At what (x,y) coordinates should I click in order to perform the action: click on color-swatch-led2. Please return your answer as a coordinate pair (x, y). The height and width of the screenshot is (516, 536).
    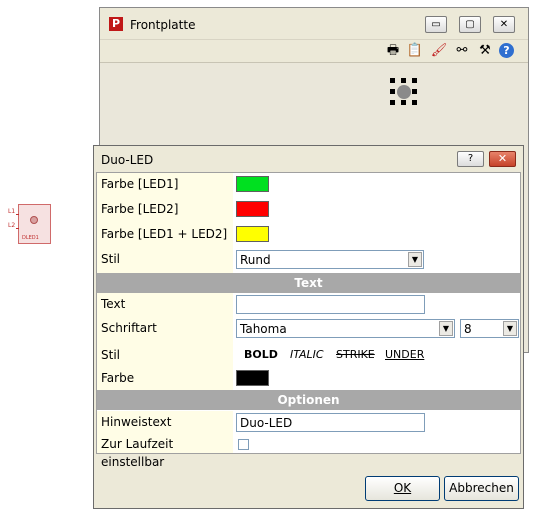
    Looking at the image, I should click on (252, 209).